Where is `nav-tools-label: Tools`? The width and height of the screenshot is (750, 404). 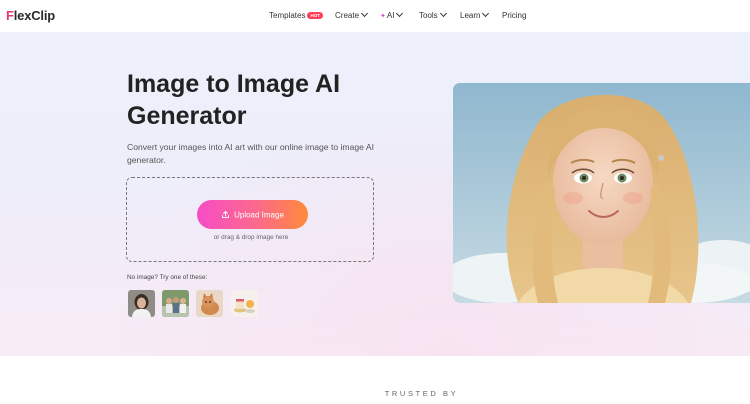
nav-tools-label: Tools is located at coordinates (428, 15).